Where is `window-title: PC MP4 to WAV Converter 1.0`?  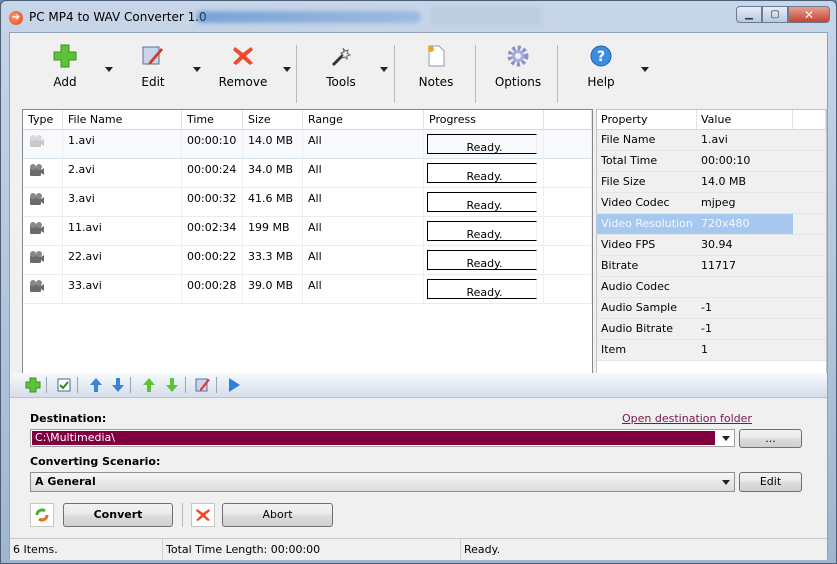
window-title: PC MP4 to WAV Converter 1.0 is located at coordinates (118, 17).